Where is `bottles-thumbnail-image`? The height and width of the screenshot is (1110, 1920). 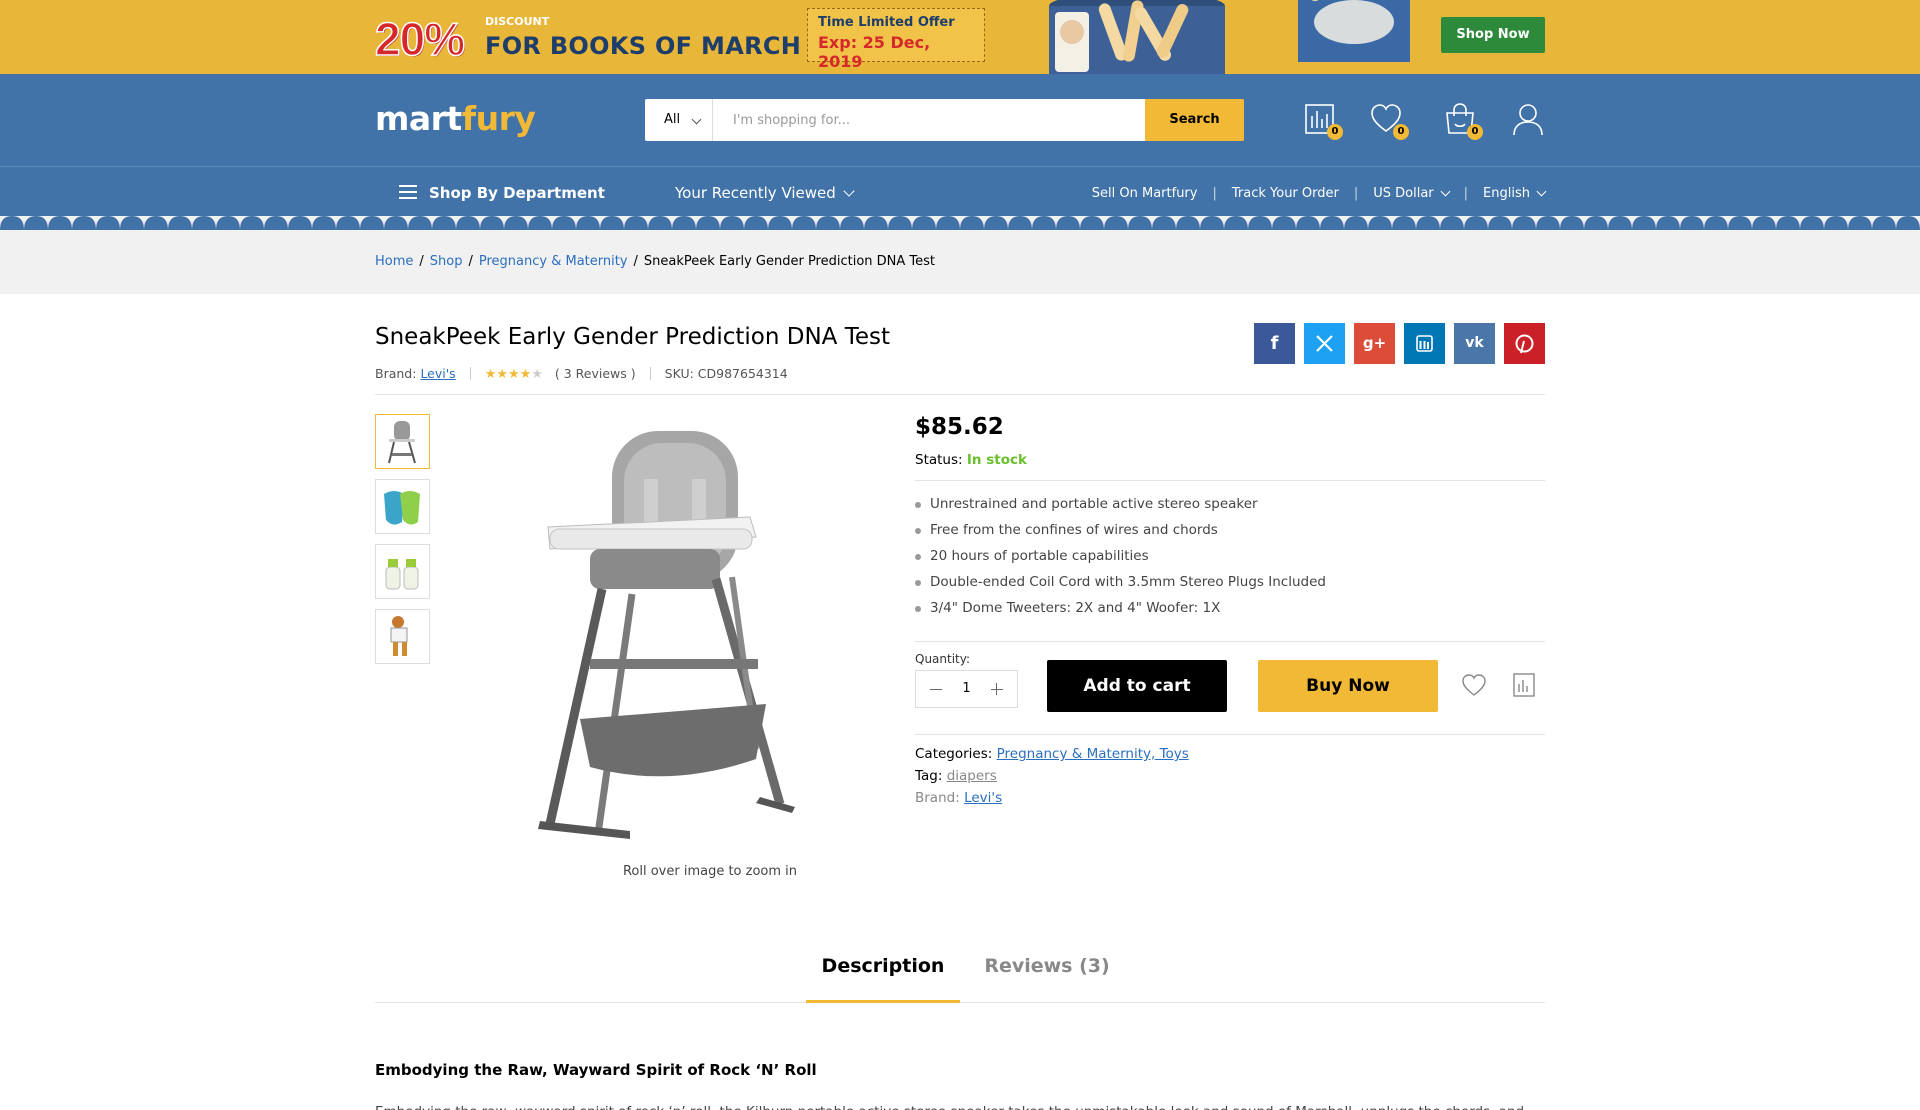 bottles-thumbnail-image is located at coordinates (402, 574).